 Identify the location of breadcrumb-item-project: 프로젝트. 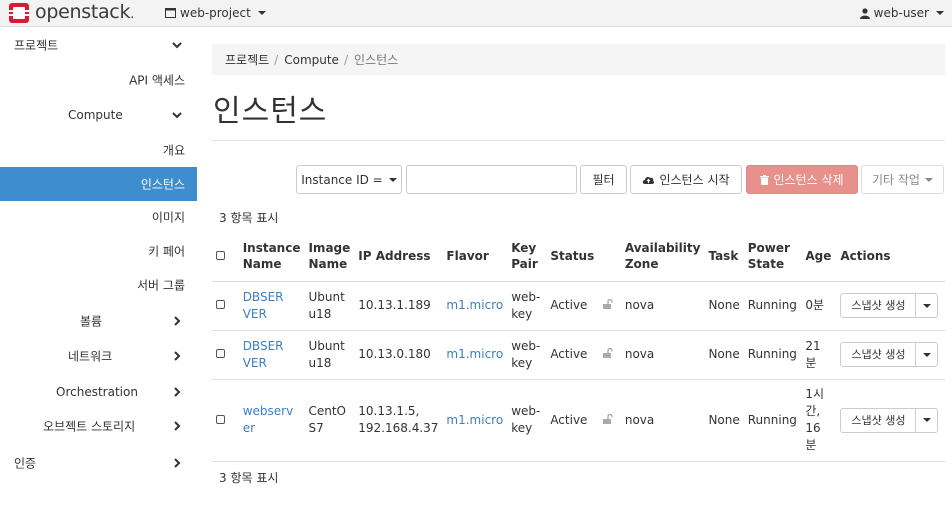
(247, 59).